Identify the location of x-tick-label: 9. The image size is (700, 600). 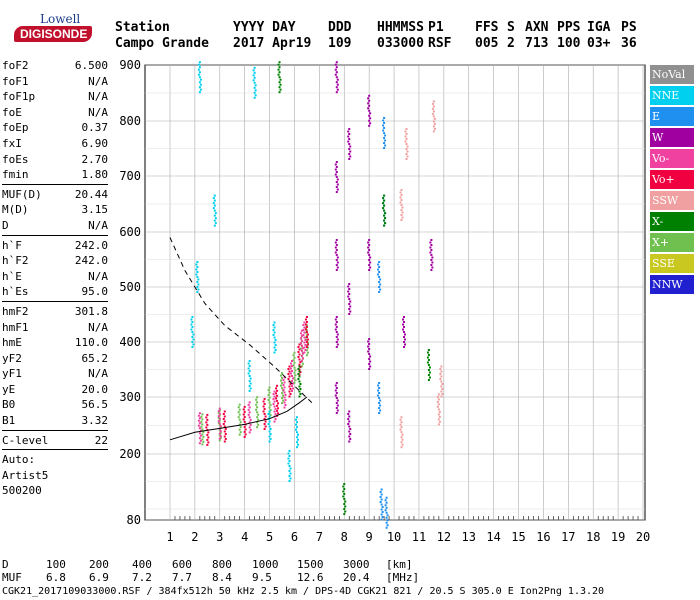
(369, 537).